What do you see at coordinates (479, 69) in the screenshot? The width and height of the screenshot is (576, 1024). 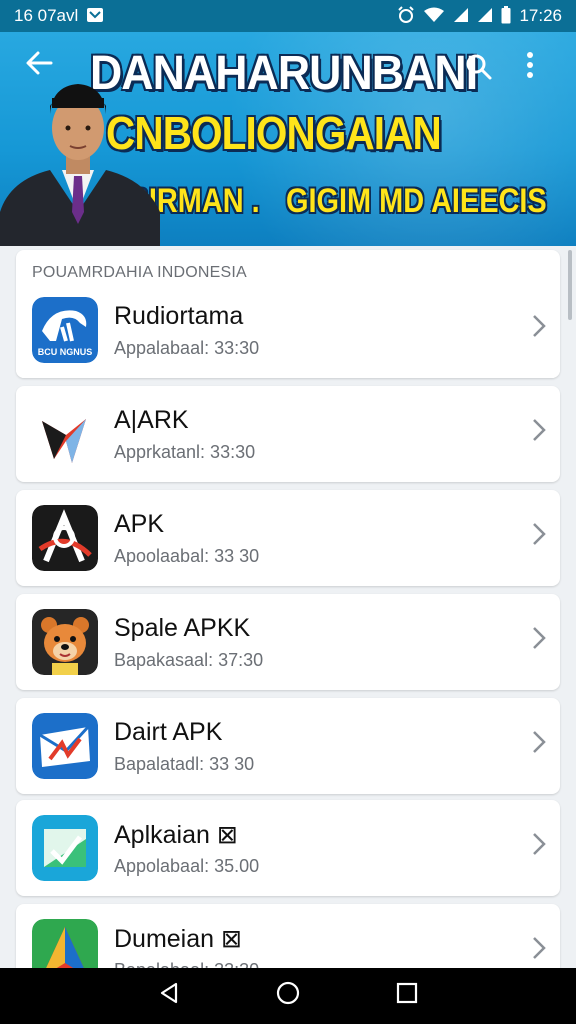 I see `search-icon` at bounding box center [479, 69].